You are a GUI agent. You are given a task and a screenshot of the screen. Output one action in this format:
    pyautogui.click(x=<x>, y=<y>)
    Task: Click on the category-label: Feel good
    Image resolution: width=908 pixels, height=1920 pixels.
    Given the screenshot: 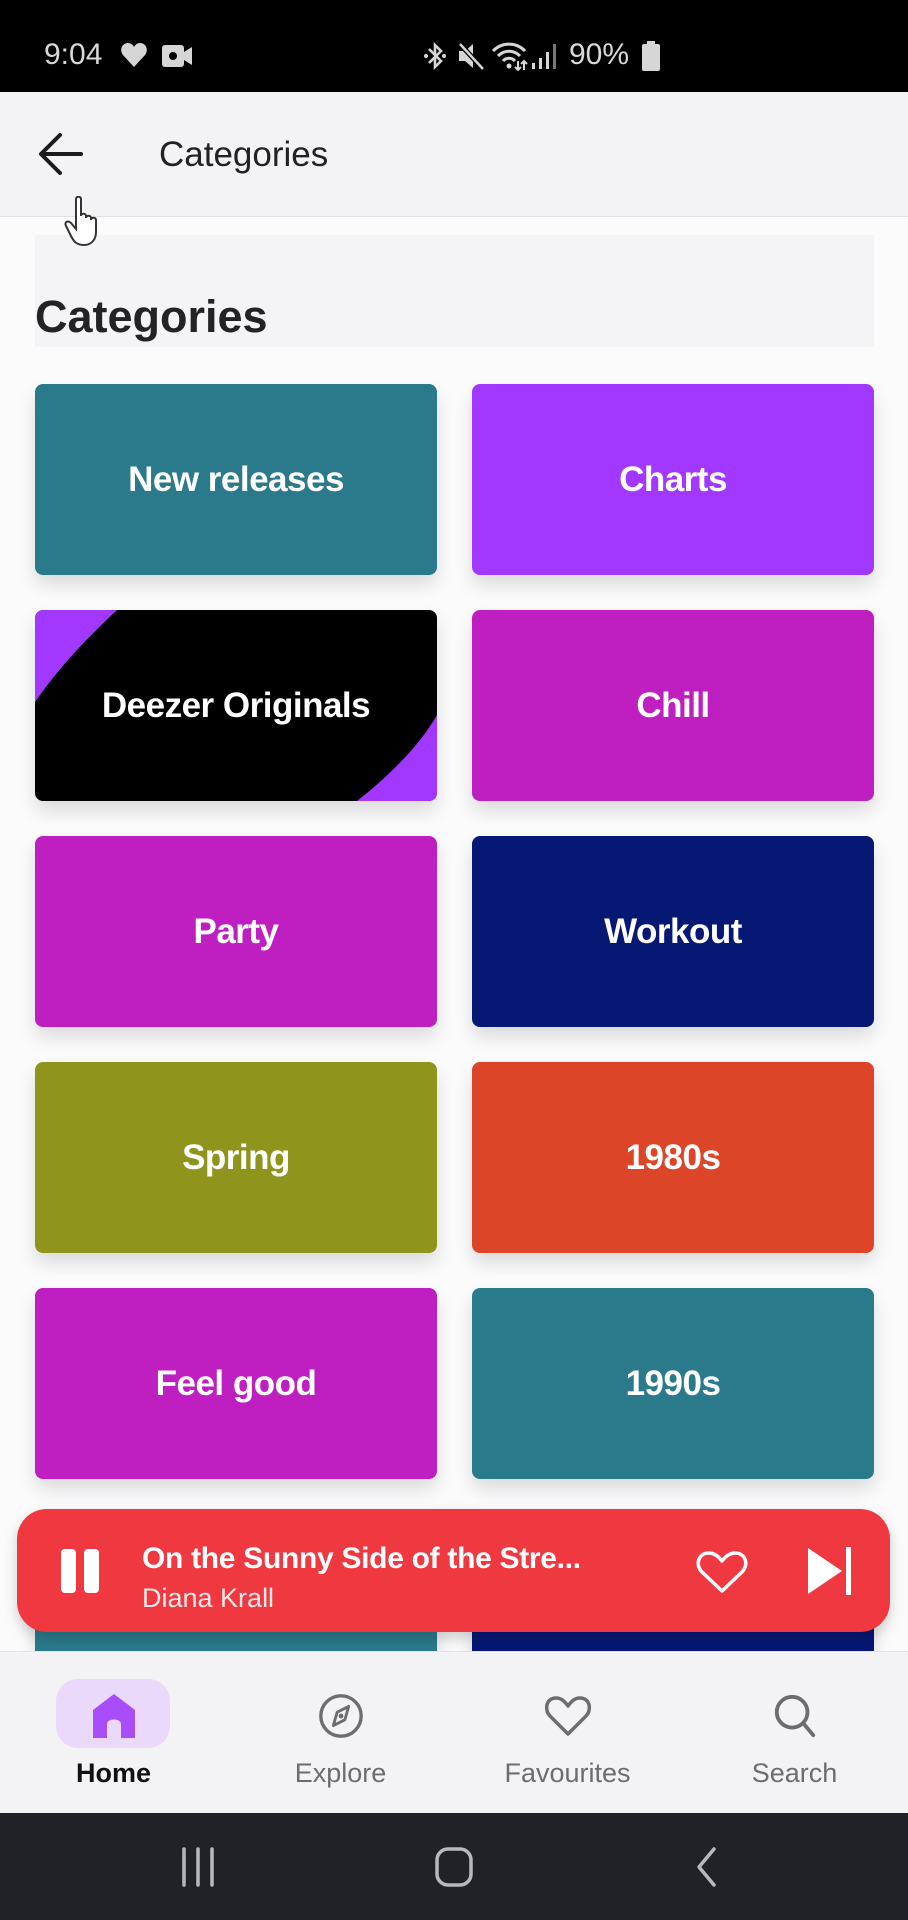 What is the action you would take?
    pyautogui.click(x=236, y=1383)
    